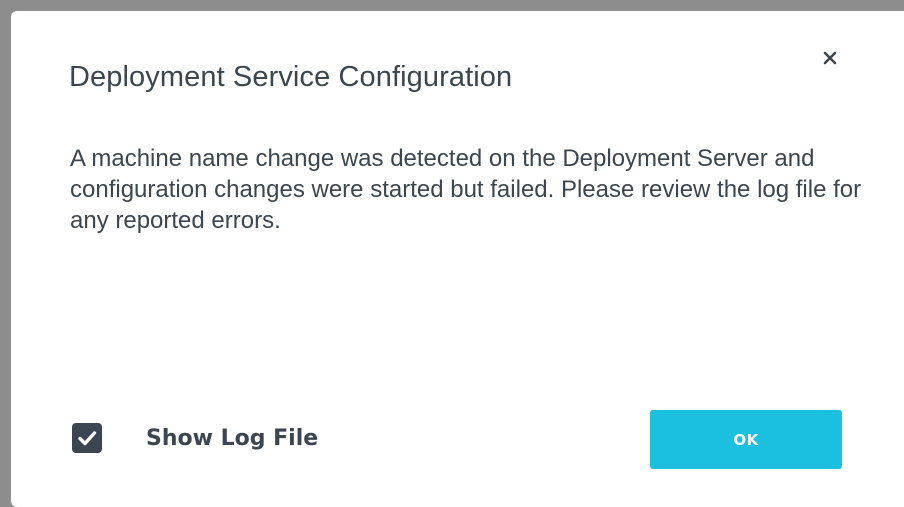 This screenshot has width=904, height=507. I want to click on dialog-title: Deployment Service Configuration, so click(291, 77).